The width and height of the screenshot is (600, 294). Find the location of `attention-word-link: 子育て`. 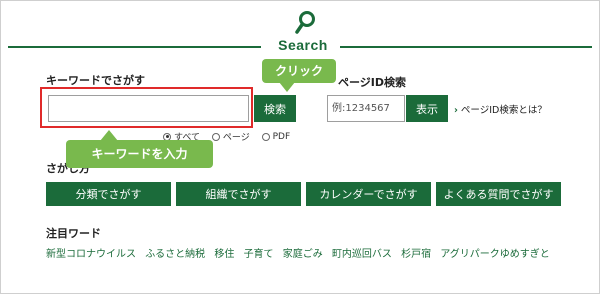

attention-word-link: 子育て is located at coordinates (259, 254).